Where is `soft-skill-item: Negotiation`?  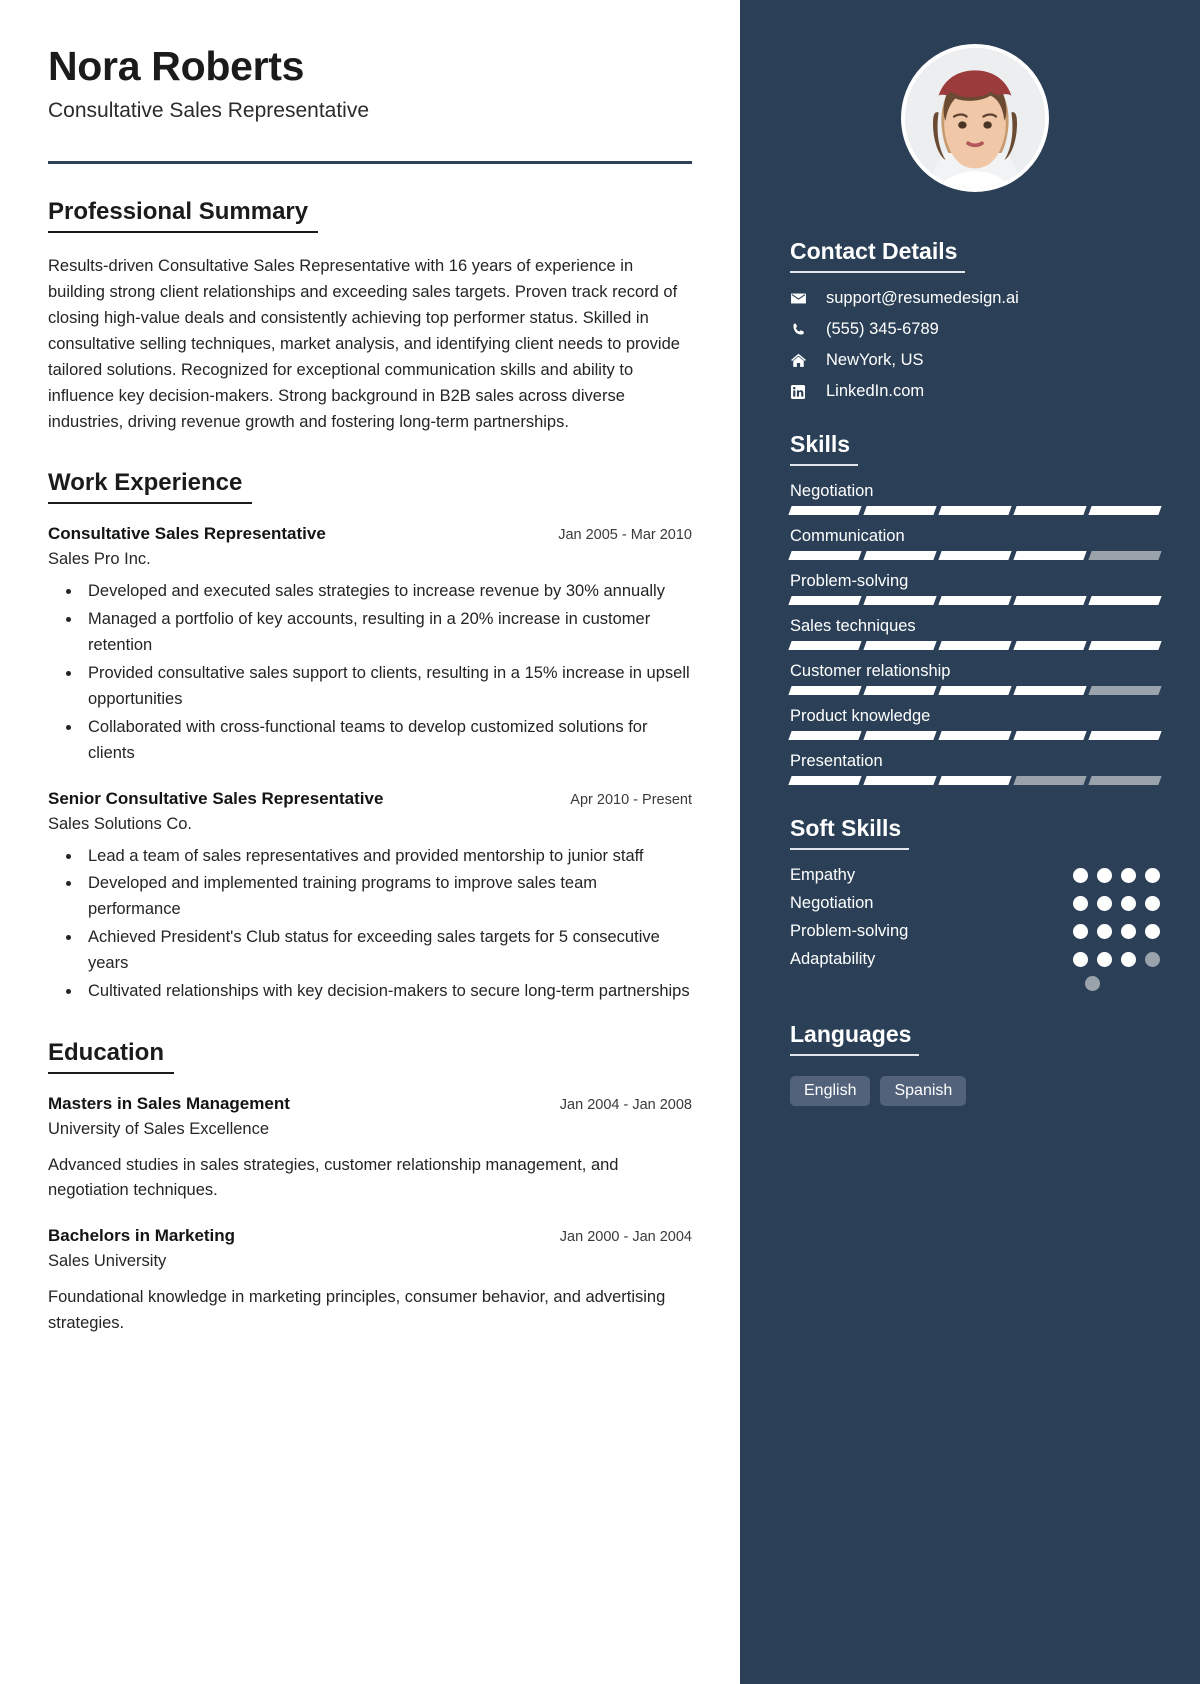 soft-skill-item: Negotiation is located at coordinates (975, 903).